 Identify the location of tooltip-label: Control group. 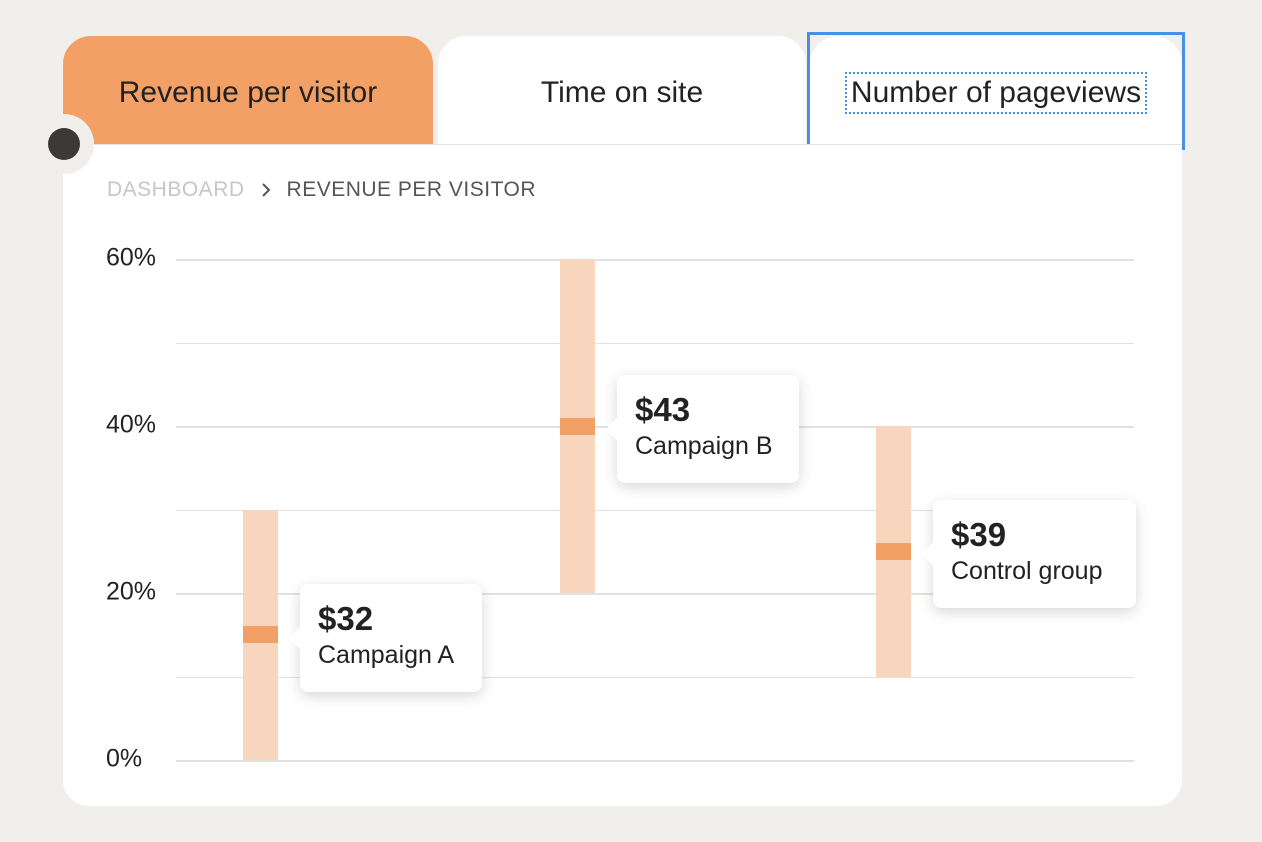
(1027, 571).